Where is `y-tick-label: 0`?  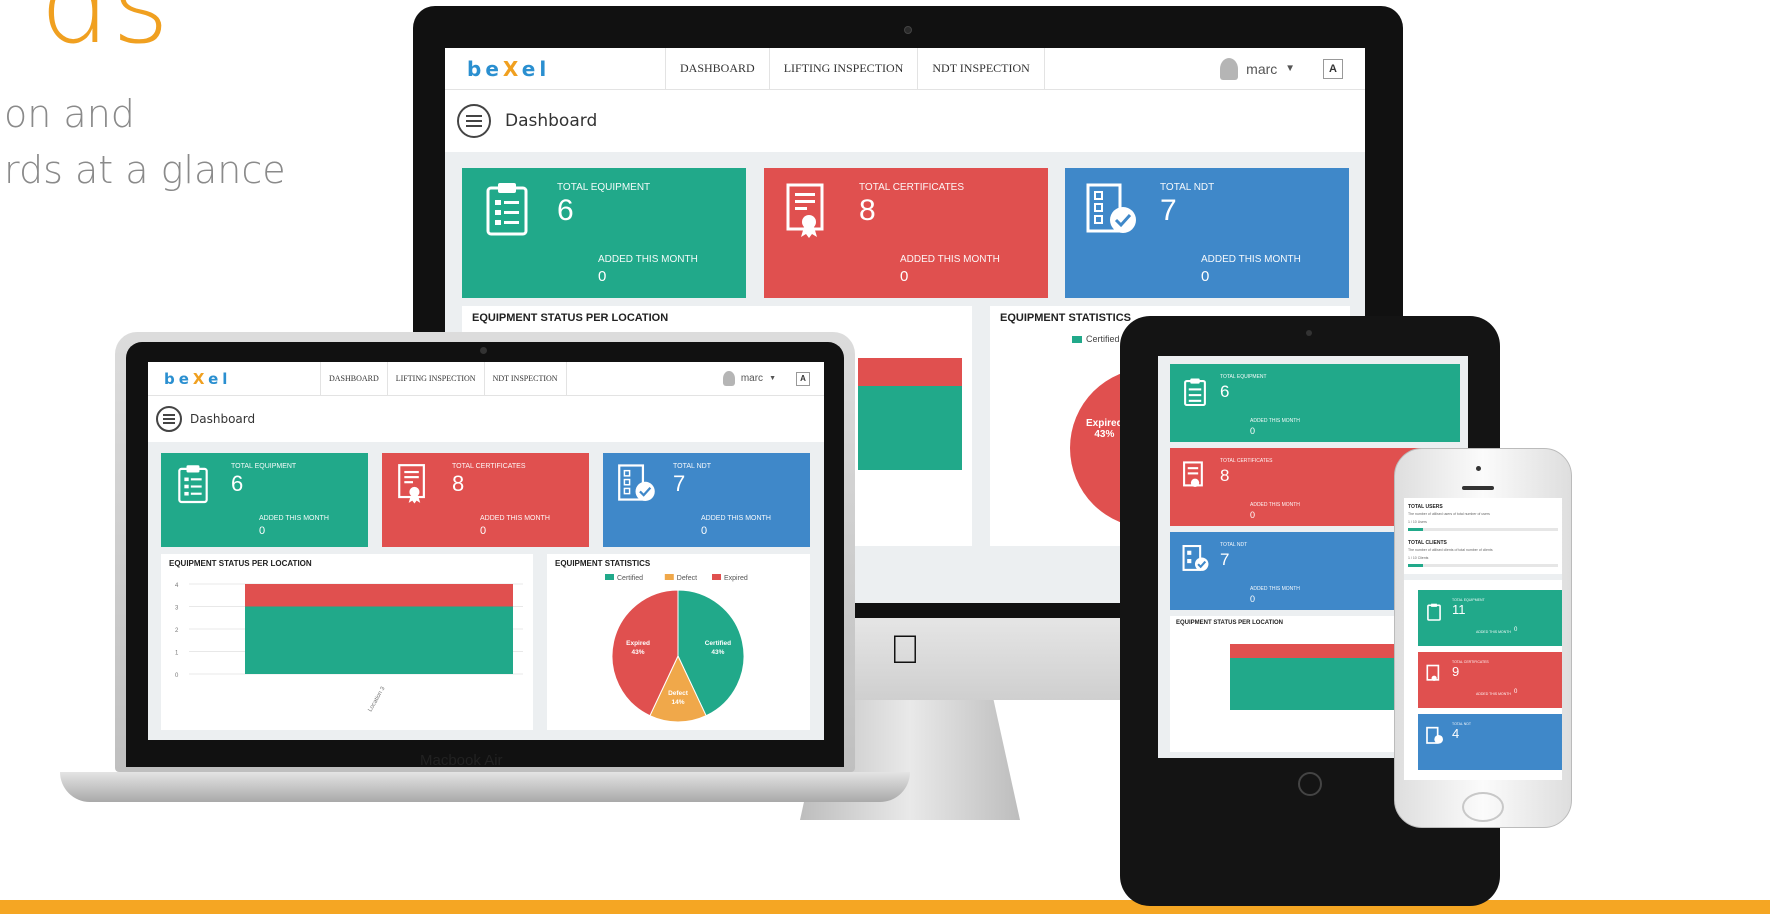 y-tick-label: 0 is located at coordinates (177, 676).